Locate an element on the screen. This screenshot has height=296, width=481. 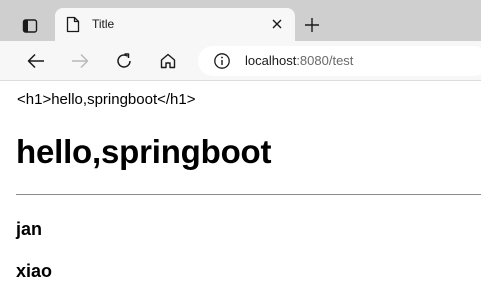
tab-strip: Title is located at coordinates (240, 20).